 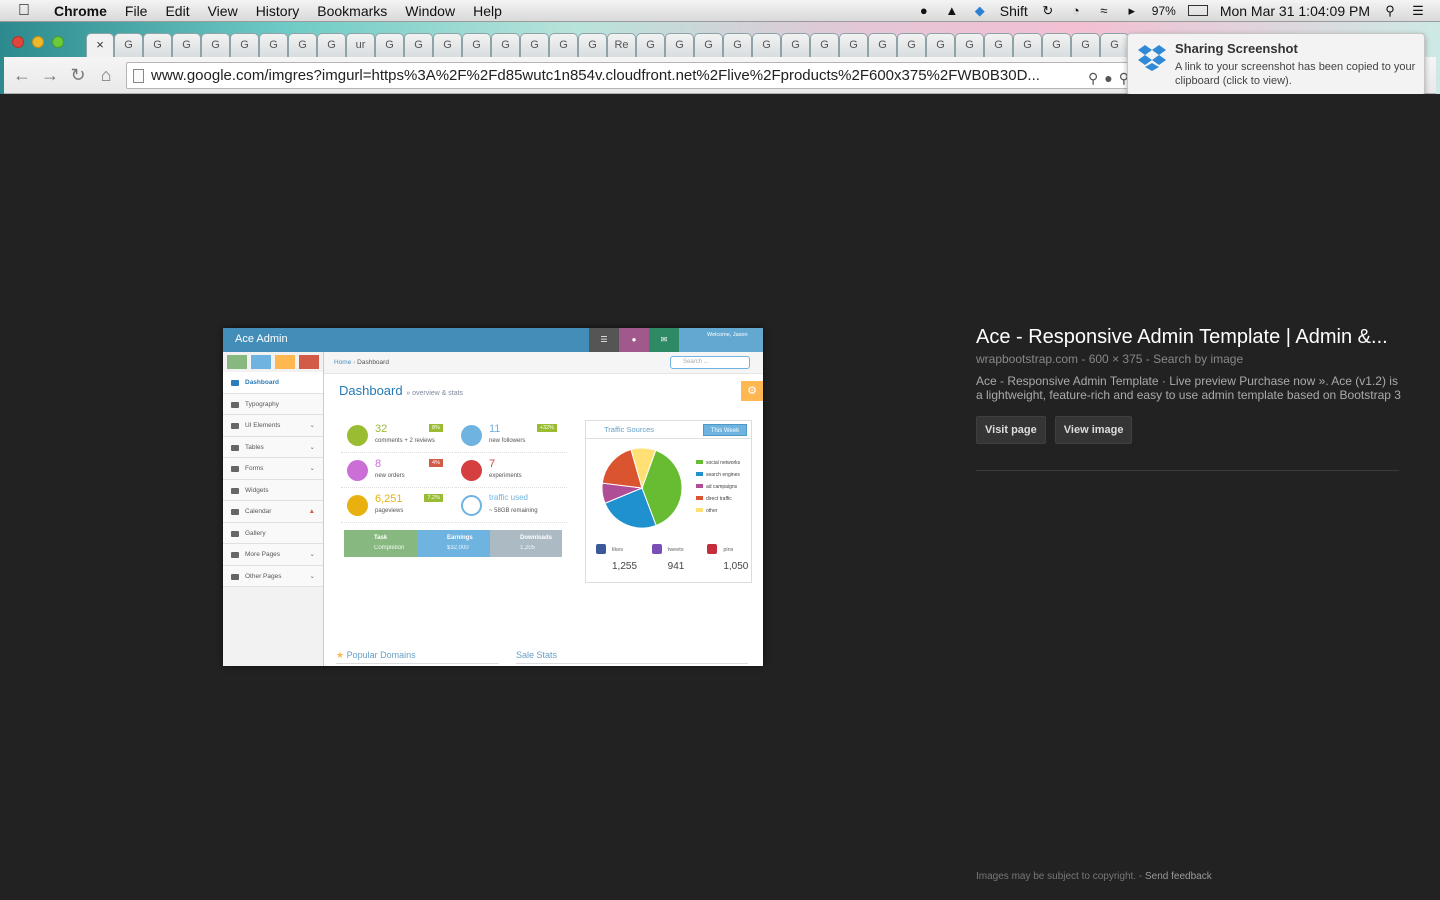 I want to click on menu-view: View, so click(x=223, y=11).